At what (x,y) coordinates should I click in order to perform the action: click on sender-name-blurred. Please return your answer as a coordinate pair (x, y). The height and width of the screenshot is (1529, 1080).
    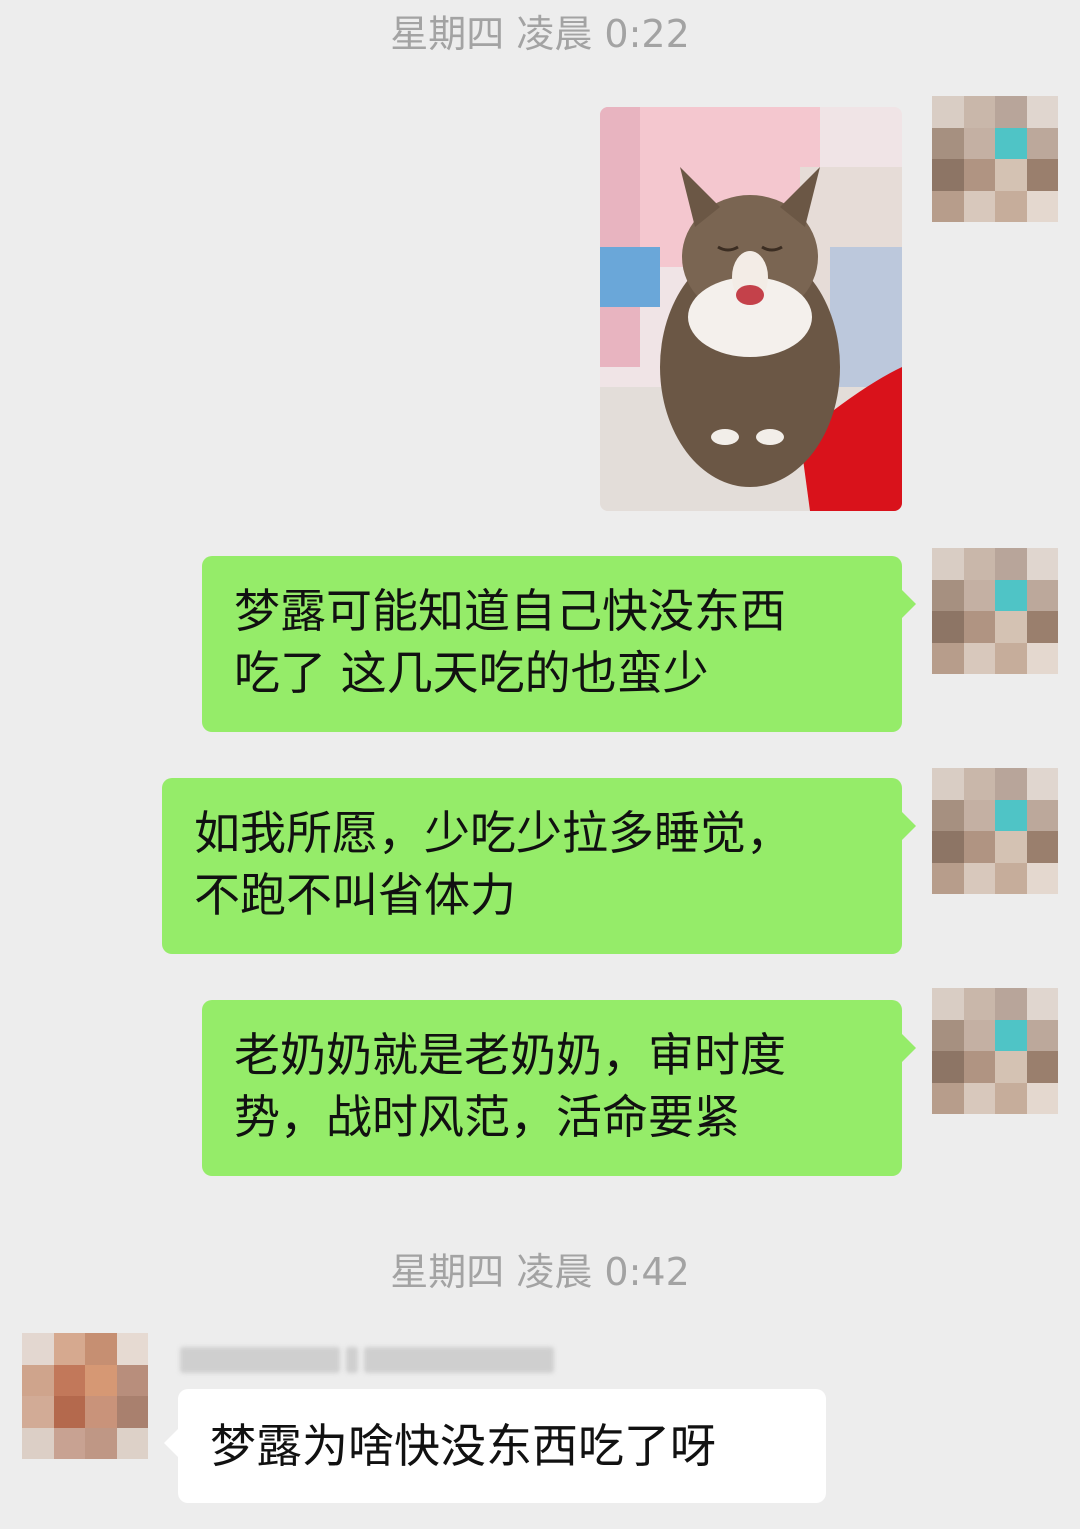
    Looking at the image, I should click on (367, 1360).